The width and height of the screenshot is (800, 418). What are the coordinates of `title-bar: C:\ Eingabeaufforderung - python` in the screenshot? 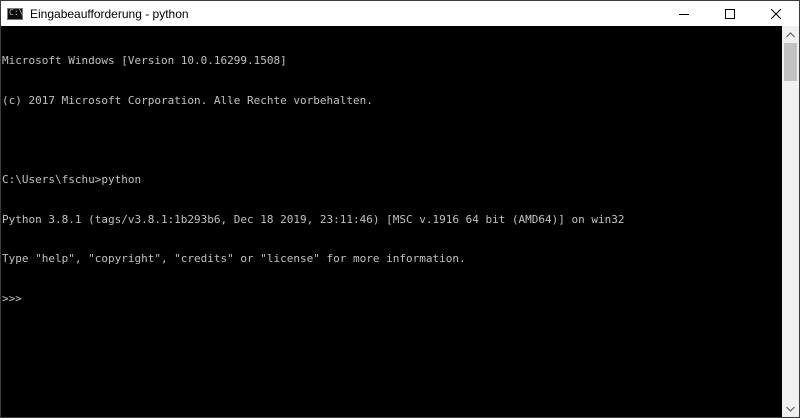 It's located at (400, 13).